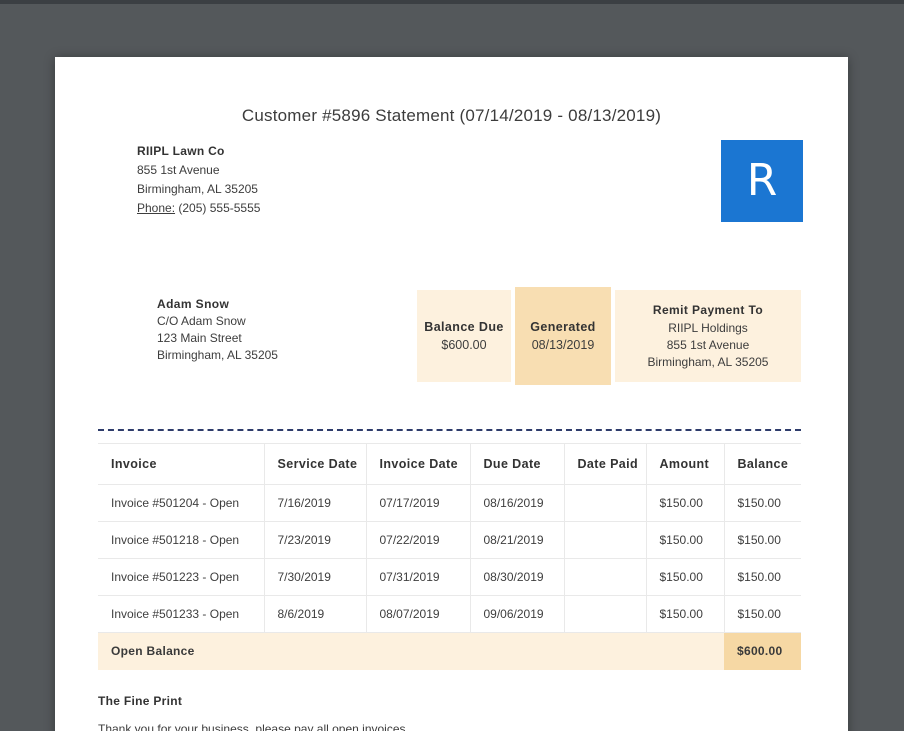 The image size is (904, 731). Describe the element at coordinates (417, 614) in the screenshot. I see `cell-invoice-date: 08/07/2019` at that location.